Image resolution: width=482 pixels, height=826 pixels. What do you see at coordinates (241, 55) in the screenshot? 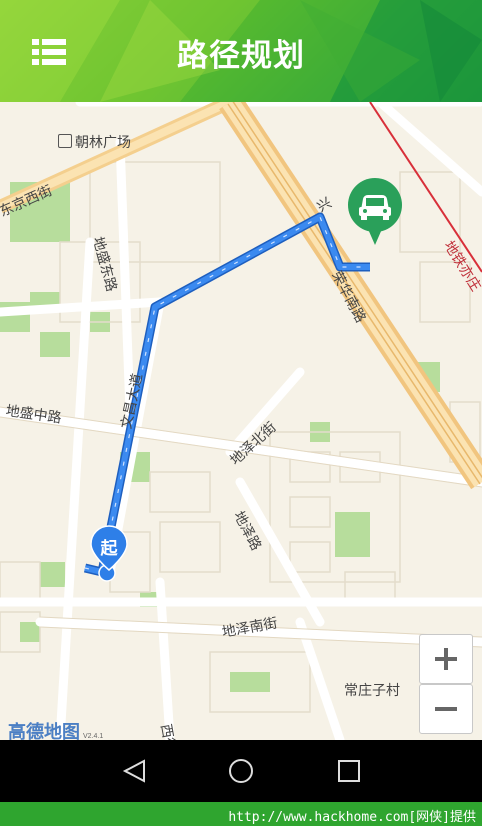
I see `page-title: 路径规划` at bounding box center [241, 55].